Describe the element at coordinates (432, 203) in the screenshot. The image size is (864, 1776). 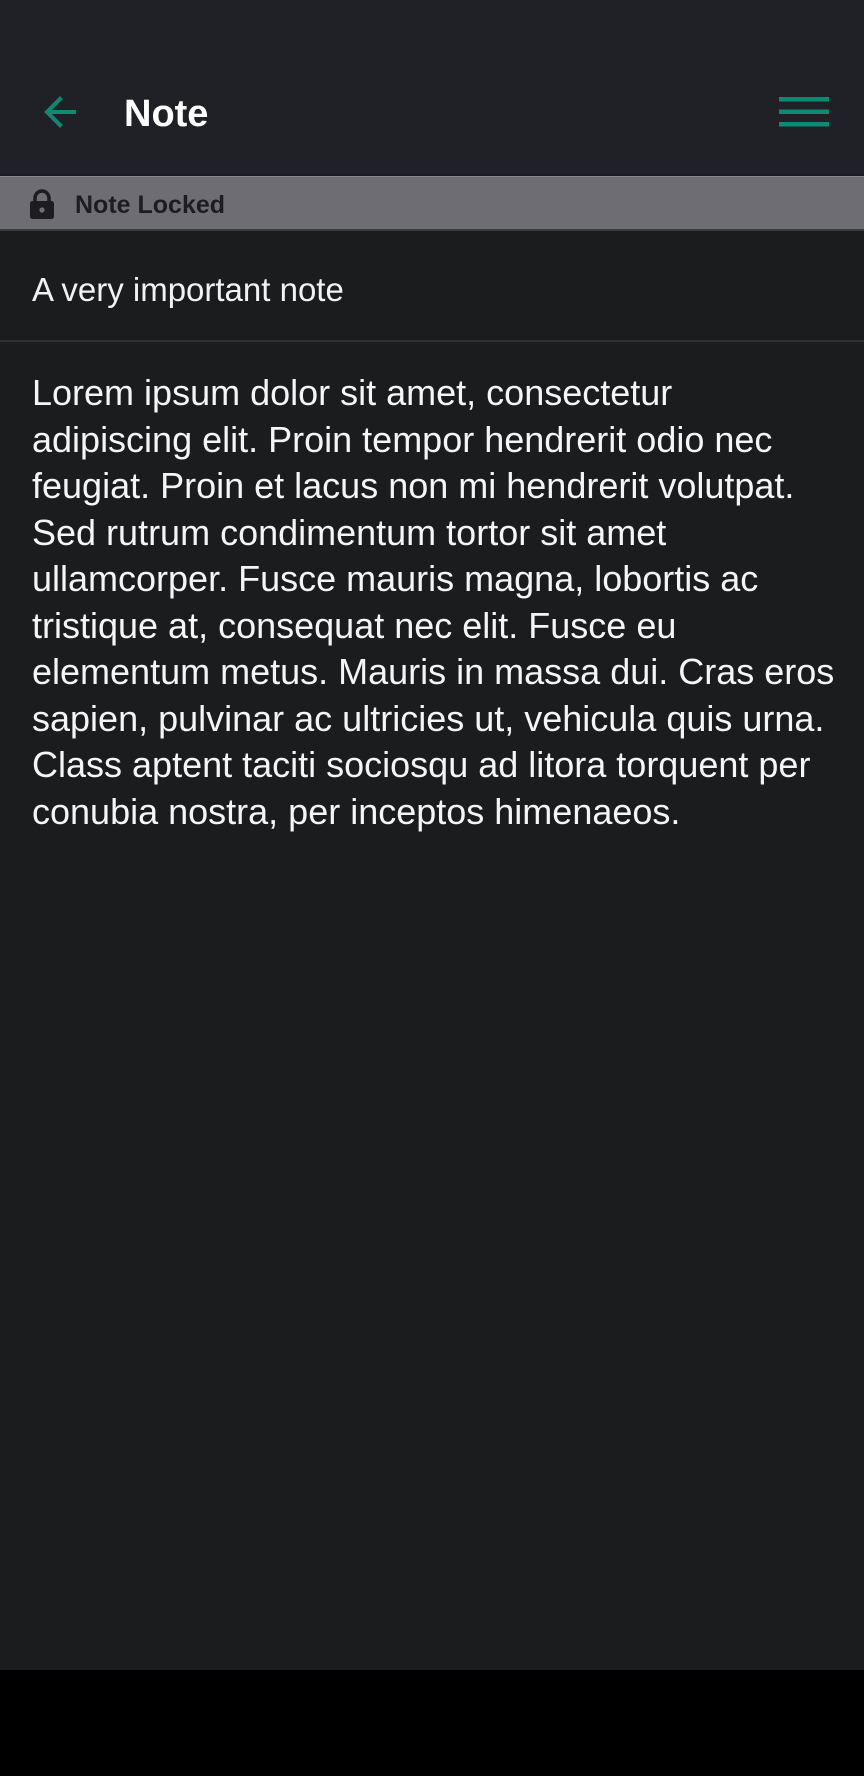
I see `lock-banner: Note Locked` at that location.